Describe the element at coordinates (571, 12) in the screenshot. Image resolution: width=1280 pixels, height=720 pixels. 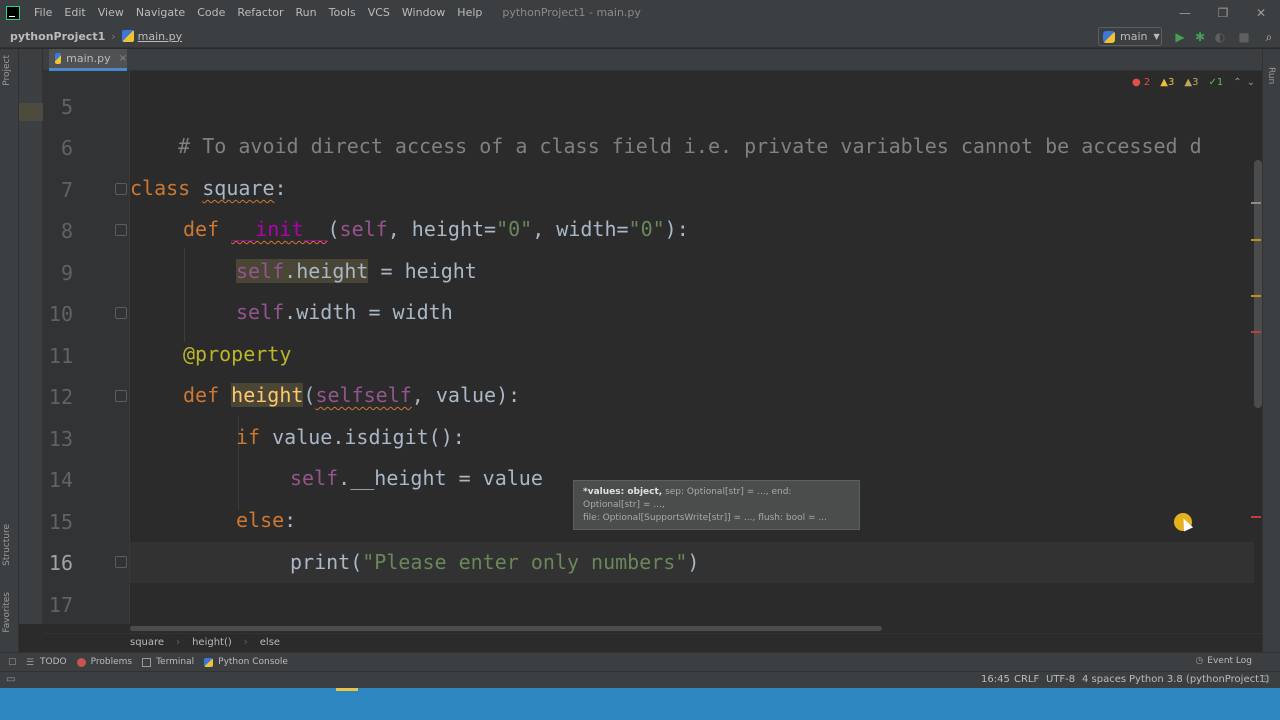
I see `window-title: pythonProject1 - main.py` at that location.